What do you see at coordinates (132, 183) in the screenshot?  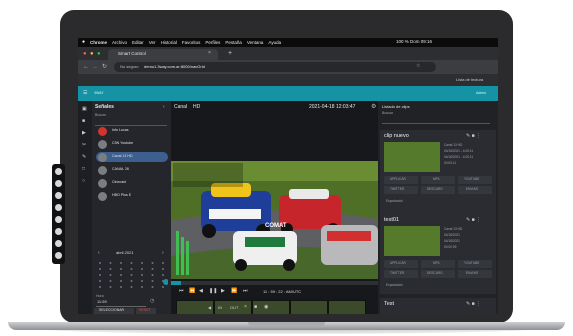 I see `channel-item: Cinecast` at bounding box center [132, 183].